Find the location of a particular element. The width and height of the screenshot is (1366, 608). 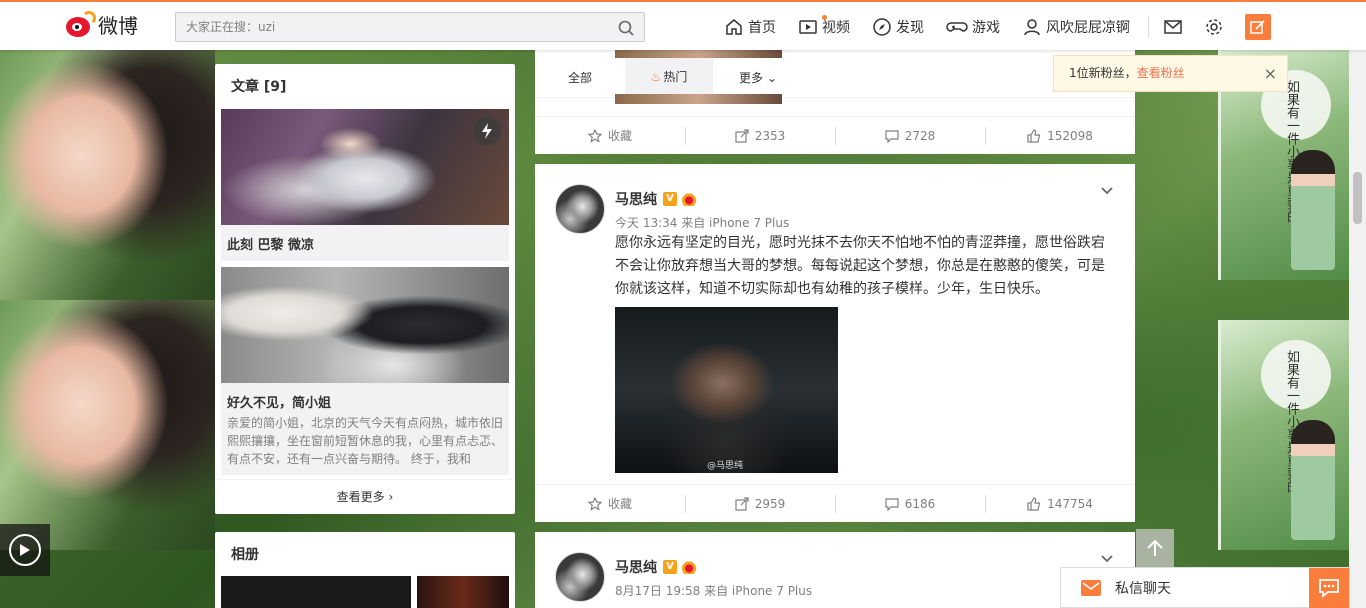

post-video-thumbnail: @马思纯 is located at coordinates (726, 390).